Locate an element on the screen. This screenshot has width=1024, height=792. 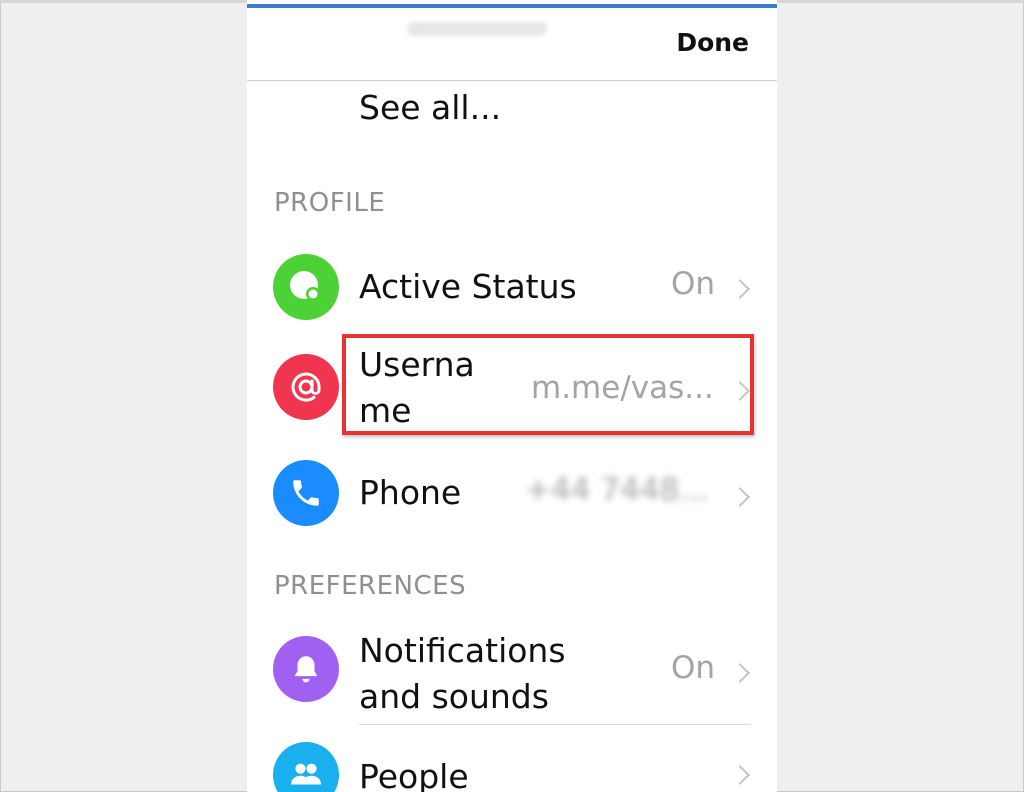
profile-section-header: PROFILE is located at coordinates (330, 203).